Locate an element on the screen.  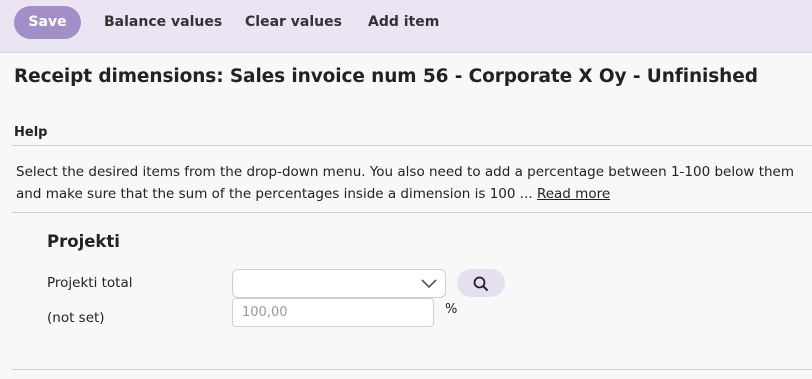
chevron-down-icon is located at coordinates (429, 284).